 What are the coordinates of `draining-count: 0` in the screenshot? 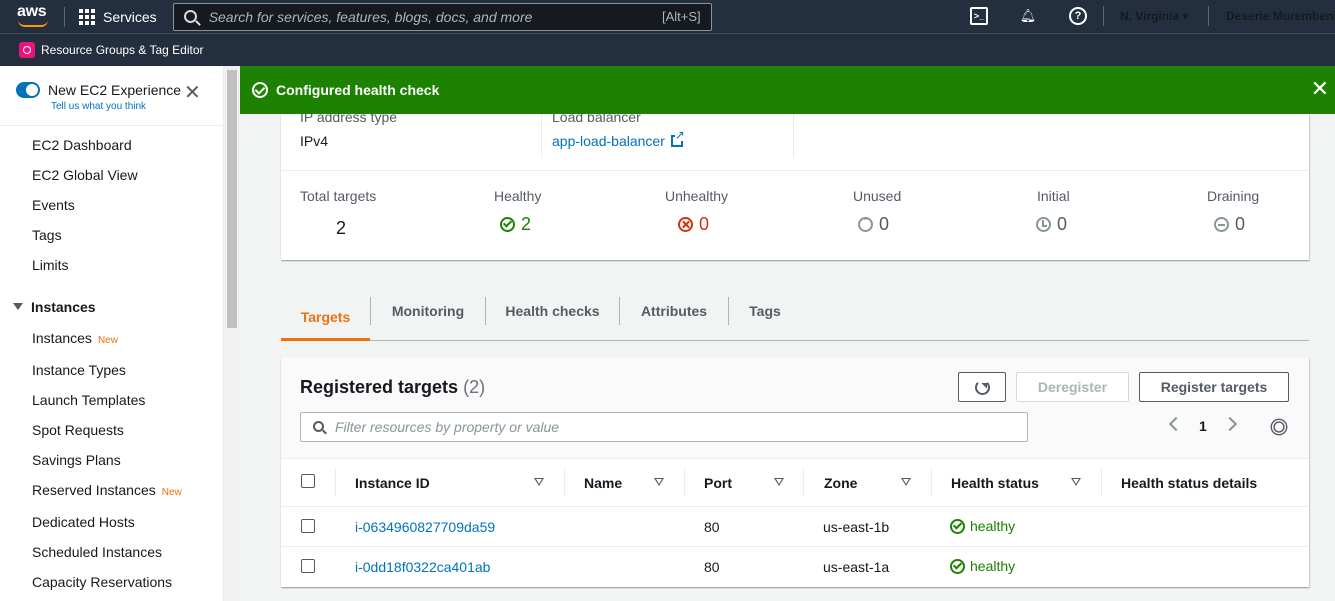 It's located at (1229, 224).